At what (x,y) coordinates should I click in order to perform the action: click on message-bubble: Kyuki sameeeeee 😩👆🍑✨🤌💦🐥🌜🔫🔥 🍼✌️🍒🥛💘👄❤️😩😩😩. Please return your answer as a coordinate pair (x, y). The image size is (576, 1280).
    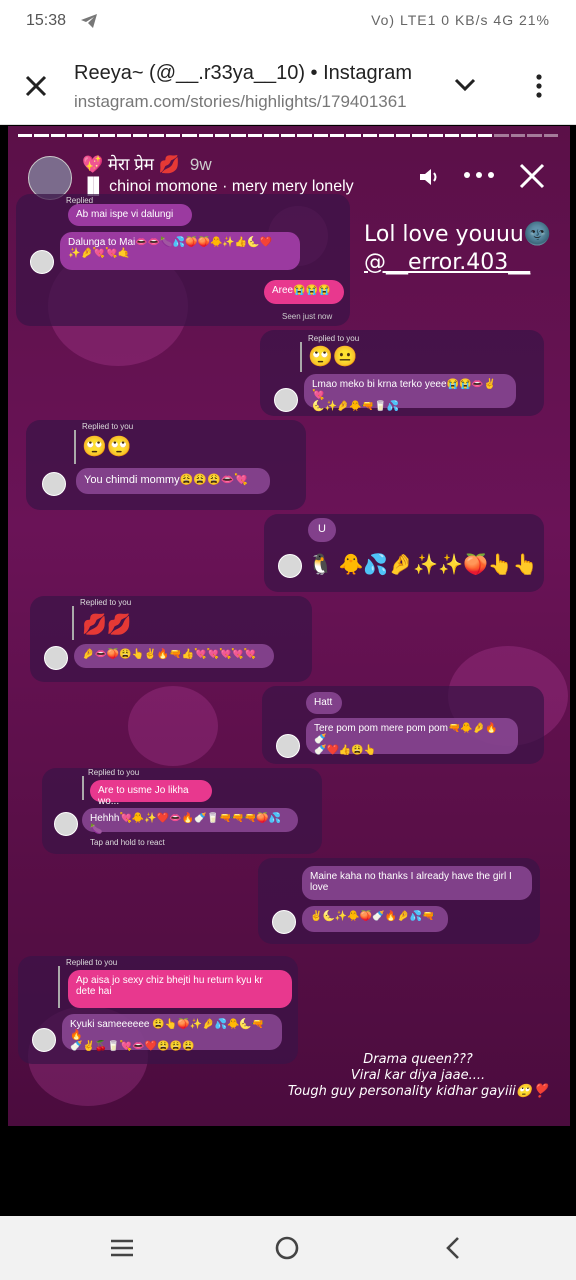
    Looking at the image, I should click on (172, 1033).